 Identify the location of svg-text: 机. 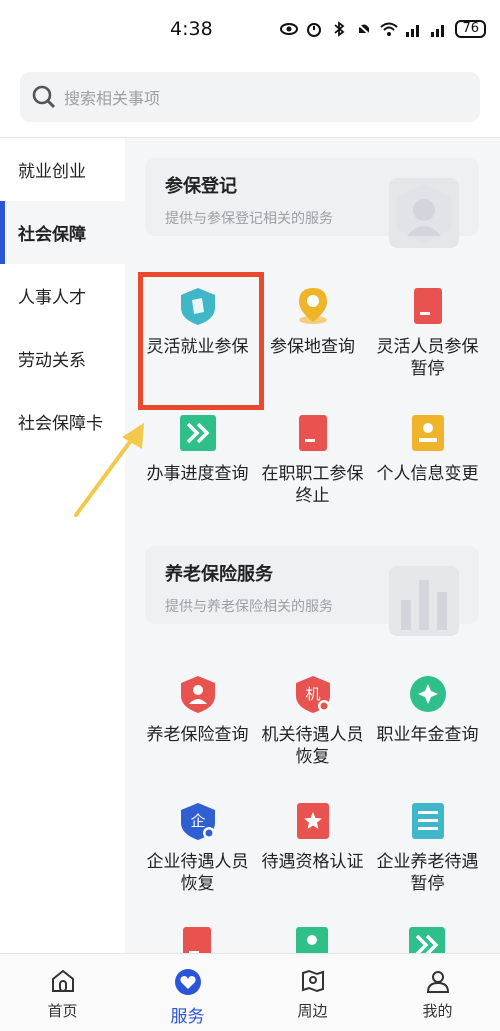
(312, 694).